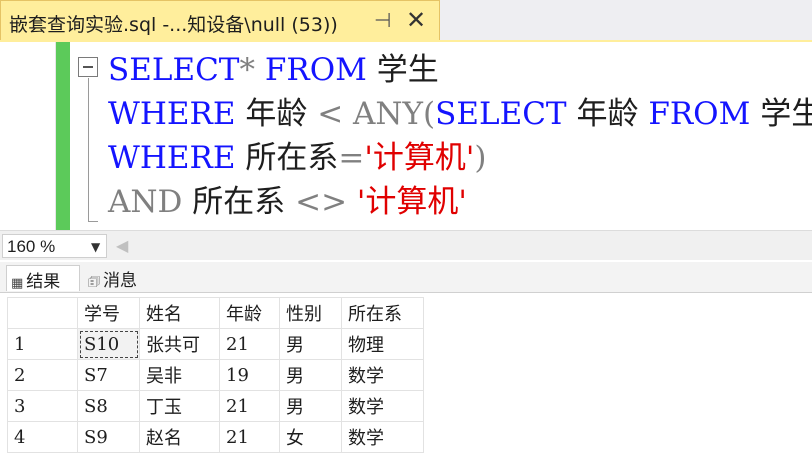 The width and height of the screenshot is (812, 467). Describe the element at coordinates (94, 282) in the screenshot. I see `message-icon: 🗊` at that location.